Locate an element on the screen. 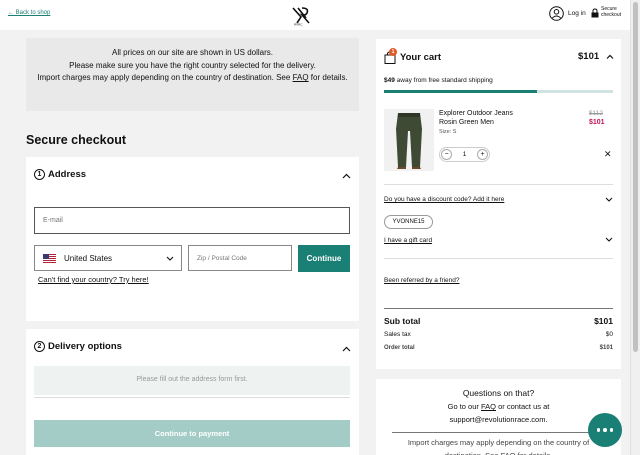 This screenshot has width=640, height=455. country-value: United States is located at coordinates (88, 258).